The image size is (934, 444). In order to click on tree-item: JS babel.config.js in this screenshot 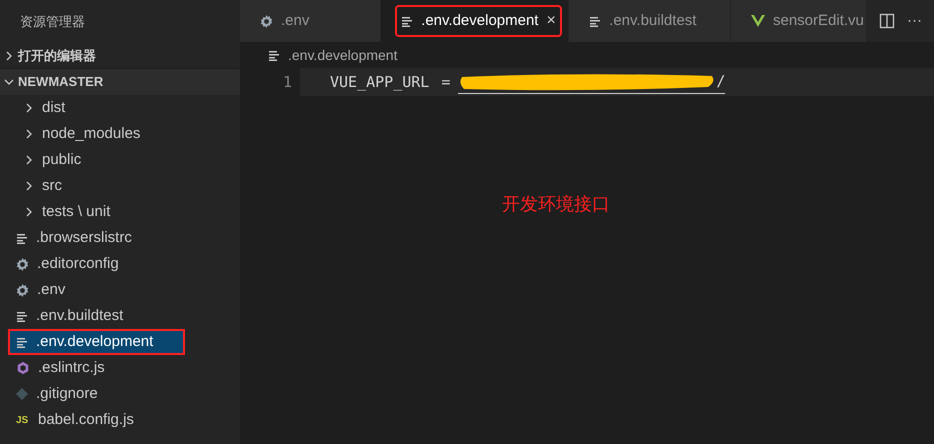, I will do `click(120, 420)`.